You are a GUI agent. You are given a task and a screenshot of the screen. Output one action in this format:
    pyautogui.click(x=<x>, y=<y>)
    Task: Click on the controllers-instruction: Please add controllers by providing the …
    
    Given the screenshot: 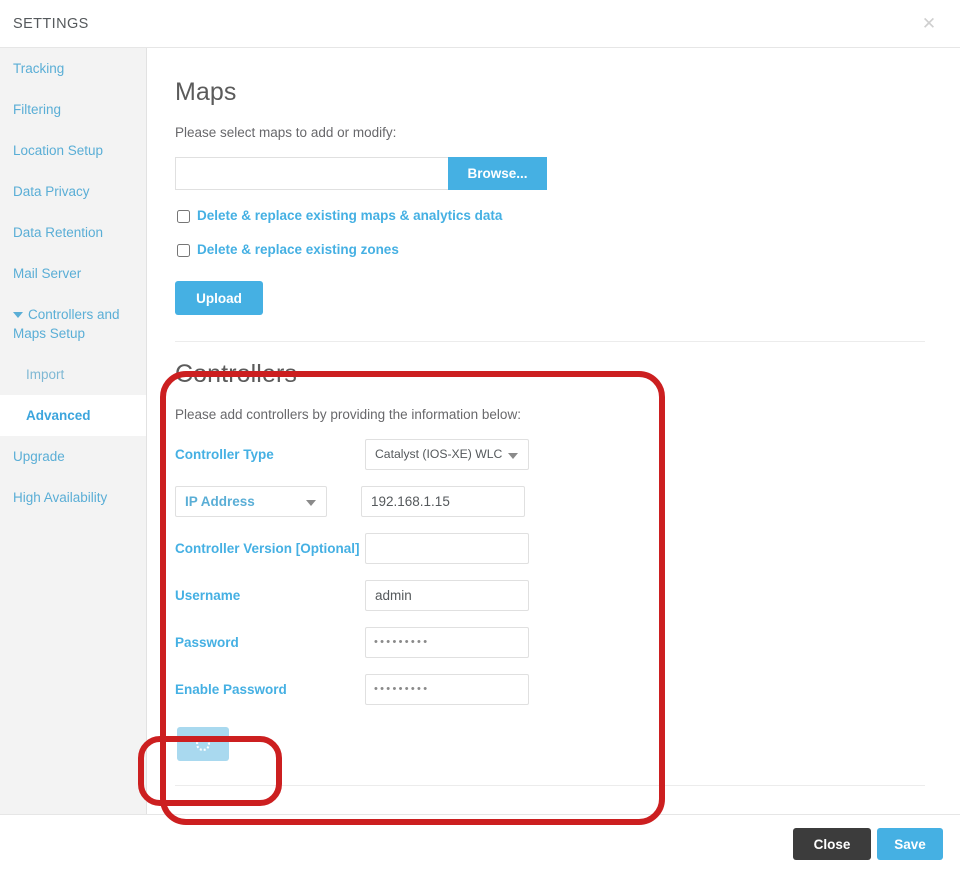 What is the action you would take?
    pyautogui.click(x=348, y=414)
    